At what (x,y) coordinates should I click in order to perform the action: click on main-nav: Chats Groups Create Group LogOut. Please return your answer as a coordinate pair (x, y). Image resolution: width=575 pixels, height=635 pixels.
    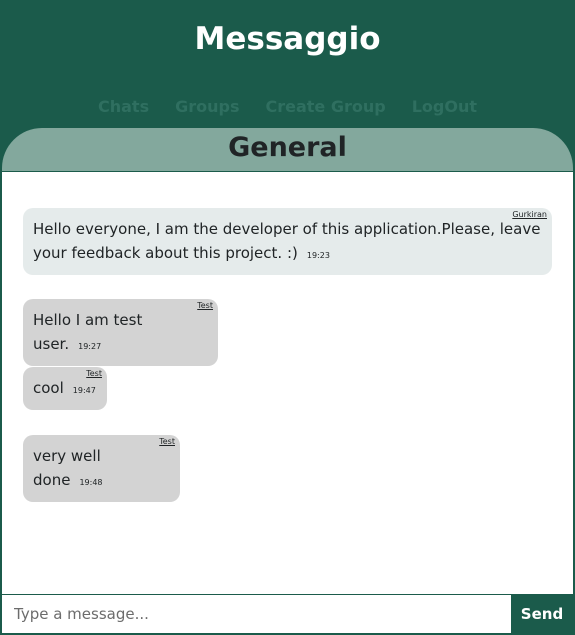
    Looking at the image, I should click on (287, 107).